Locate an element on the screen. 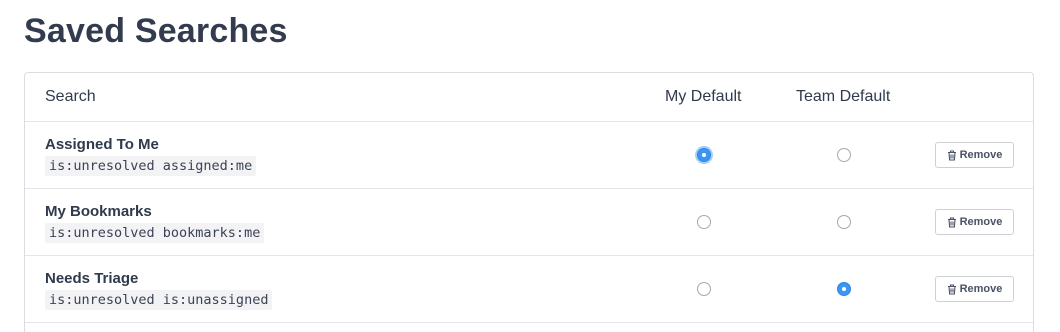 This screenshot has width=1060, height=332. search-name: Assigned To Me is located at coordinates (102, 144).